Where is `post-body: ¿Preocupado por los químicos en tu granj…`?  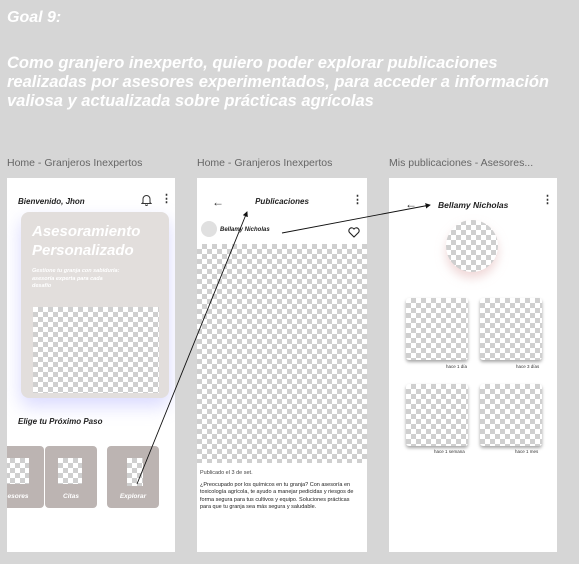
post-body: ¿Preocupado por los químicos en tu granj… is located at coordinates (277, 496).